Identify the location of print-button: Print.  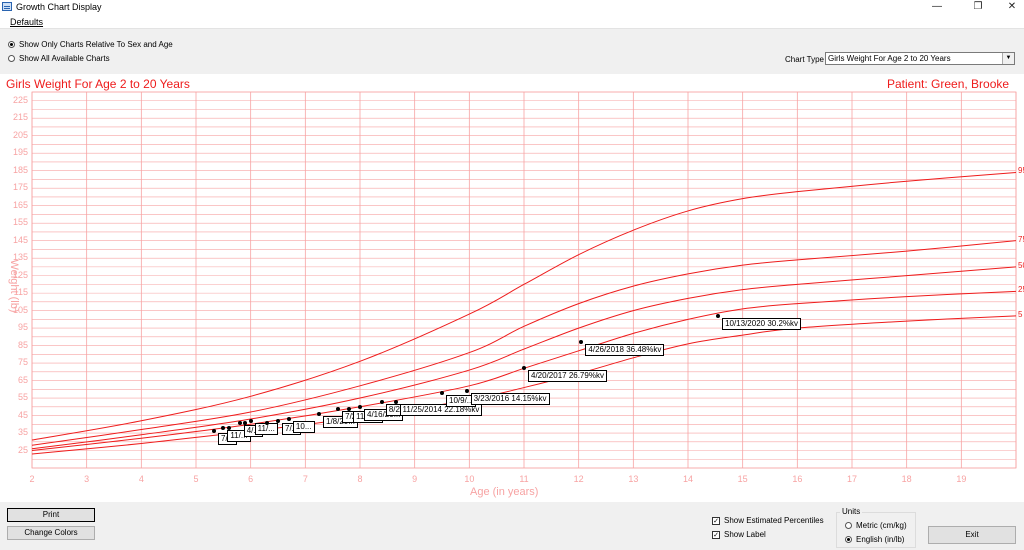
(51, 515).